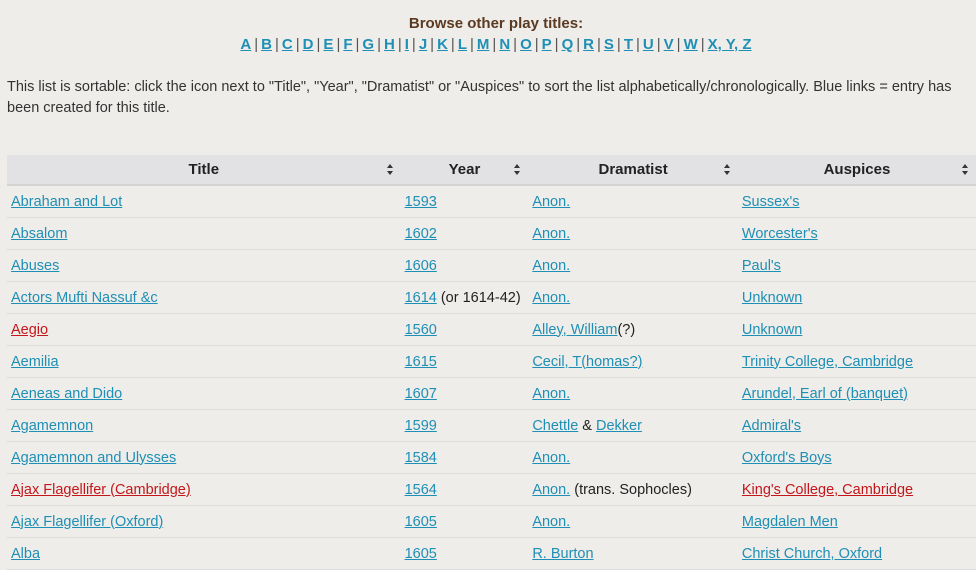 The image size is (976, 570). Describe the element at coordinates (633, 521) in the screenshot. I see `dramatist-cell: Anon.` at that location.